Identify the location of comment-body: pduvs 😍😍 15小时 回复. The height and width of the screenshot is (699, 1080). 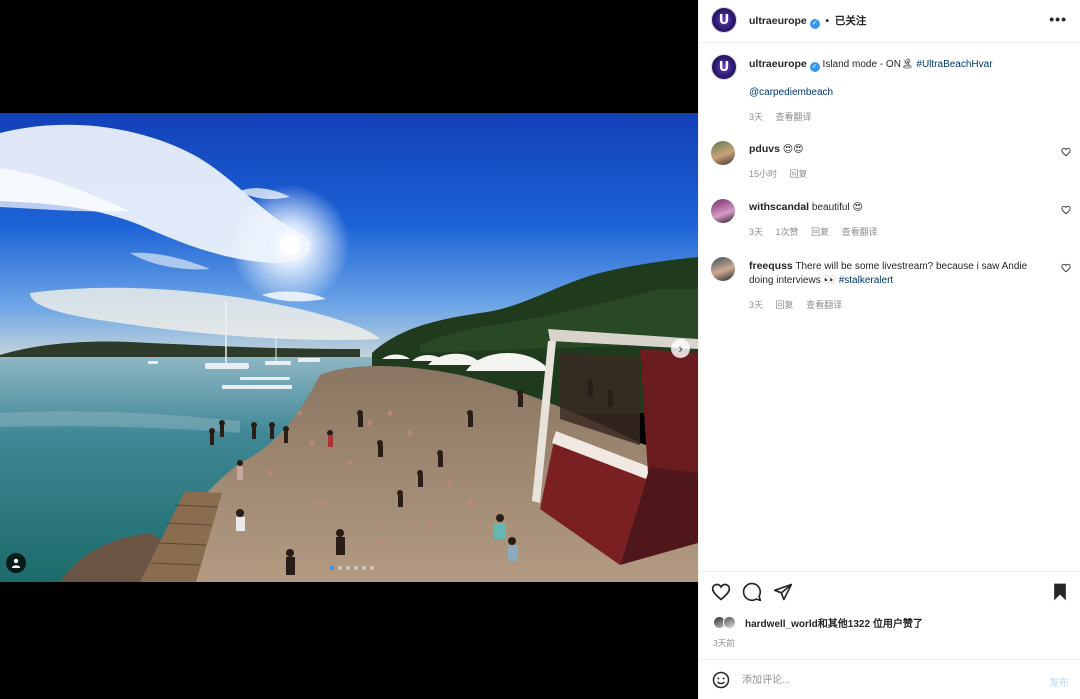
(899, 161).